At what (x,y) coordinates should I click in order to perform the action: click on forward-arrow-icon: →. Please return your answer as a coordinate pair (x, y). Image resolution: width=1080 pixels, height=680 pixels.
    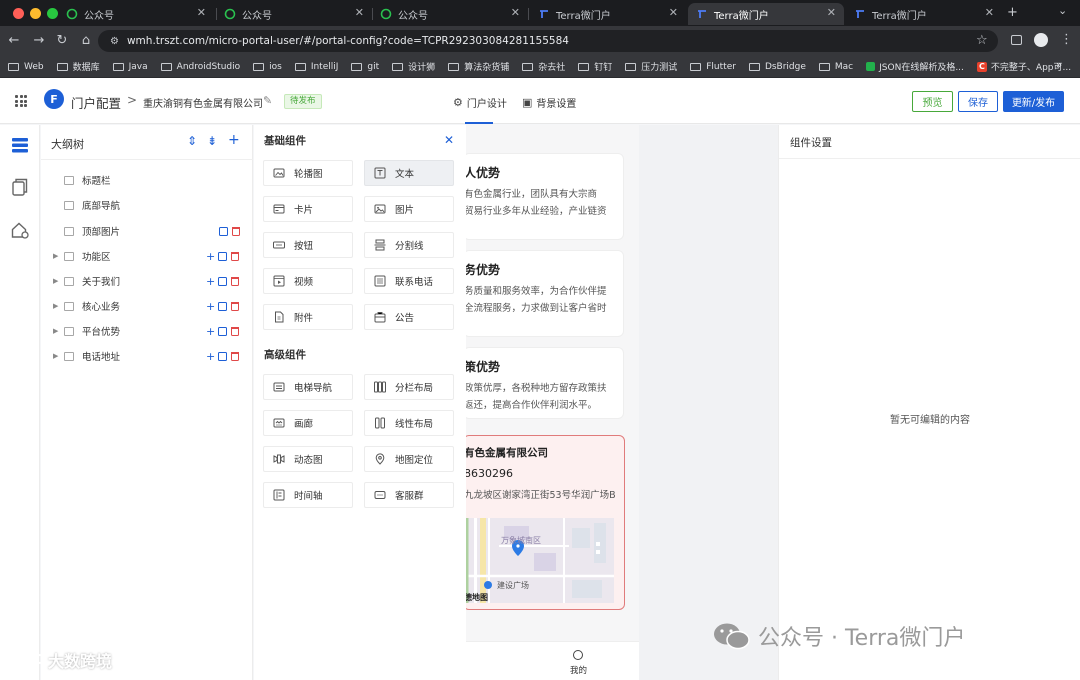
    Looking at the image, I should click on (39, 40).